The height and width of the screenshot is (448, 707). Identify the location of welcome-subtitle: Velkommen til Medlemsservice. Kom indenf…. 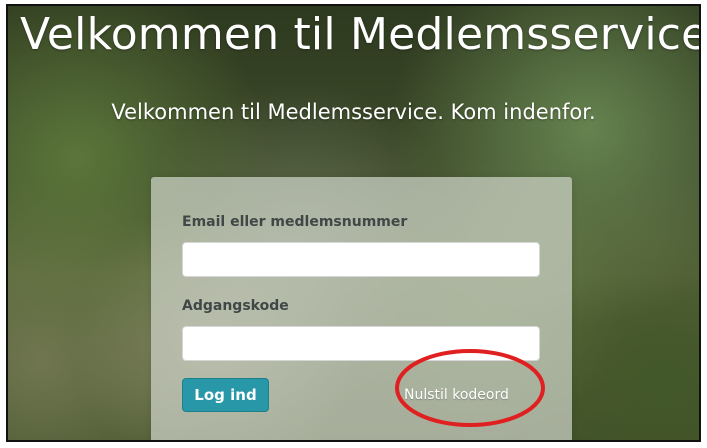
(353, 112).